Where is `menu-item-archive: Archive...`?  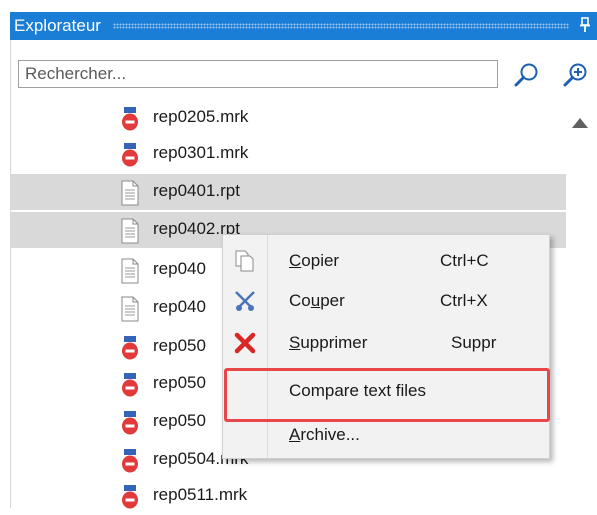
menu-item-archive: Archive... is located at coordinates (386, 439).